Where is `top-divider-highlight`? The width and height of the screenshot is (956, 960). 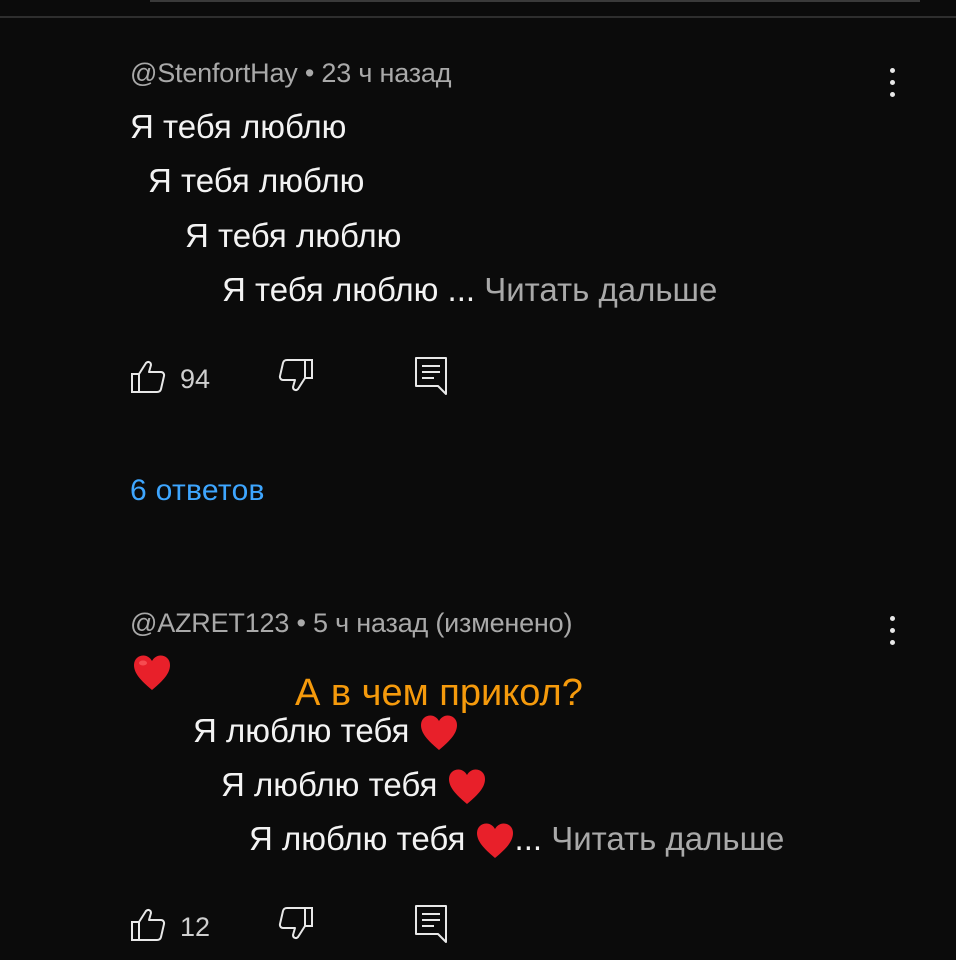
top-divider-highlight is located at coordinates (535, 1).